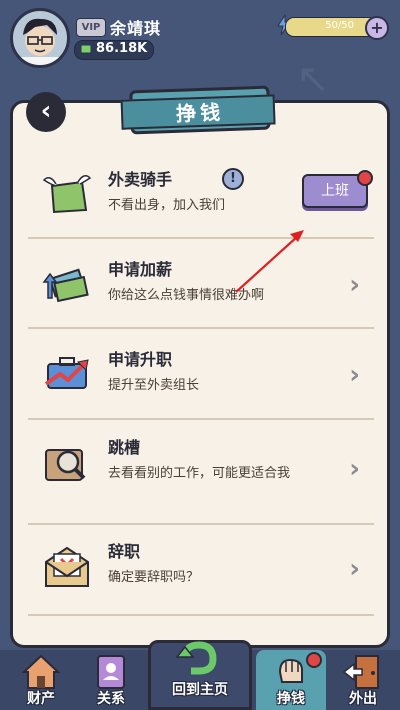 The width and height of the screenshot is (400, 710). I want to click on nav-label: 外出, so click(363, 699).